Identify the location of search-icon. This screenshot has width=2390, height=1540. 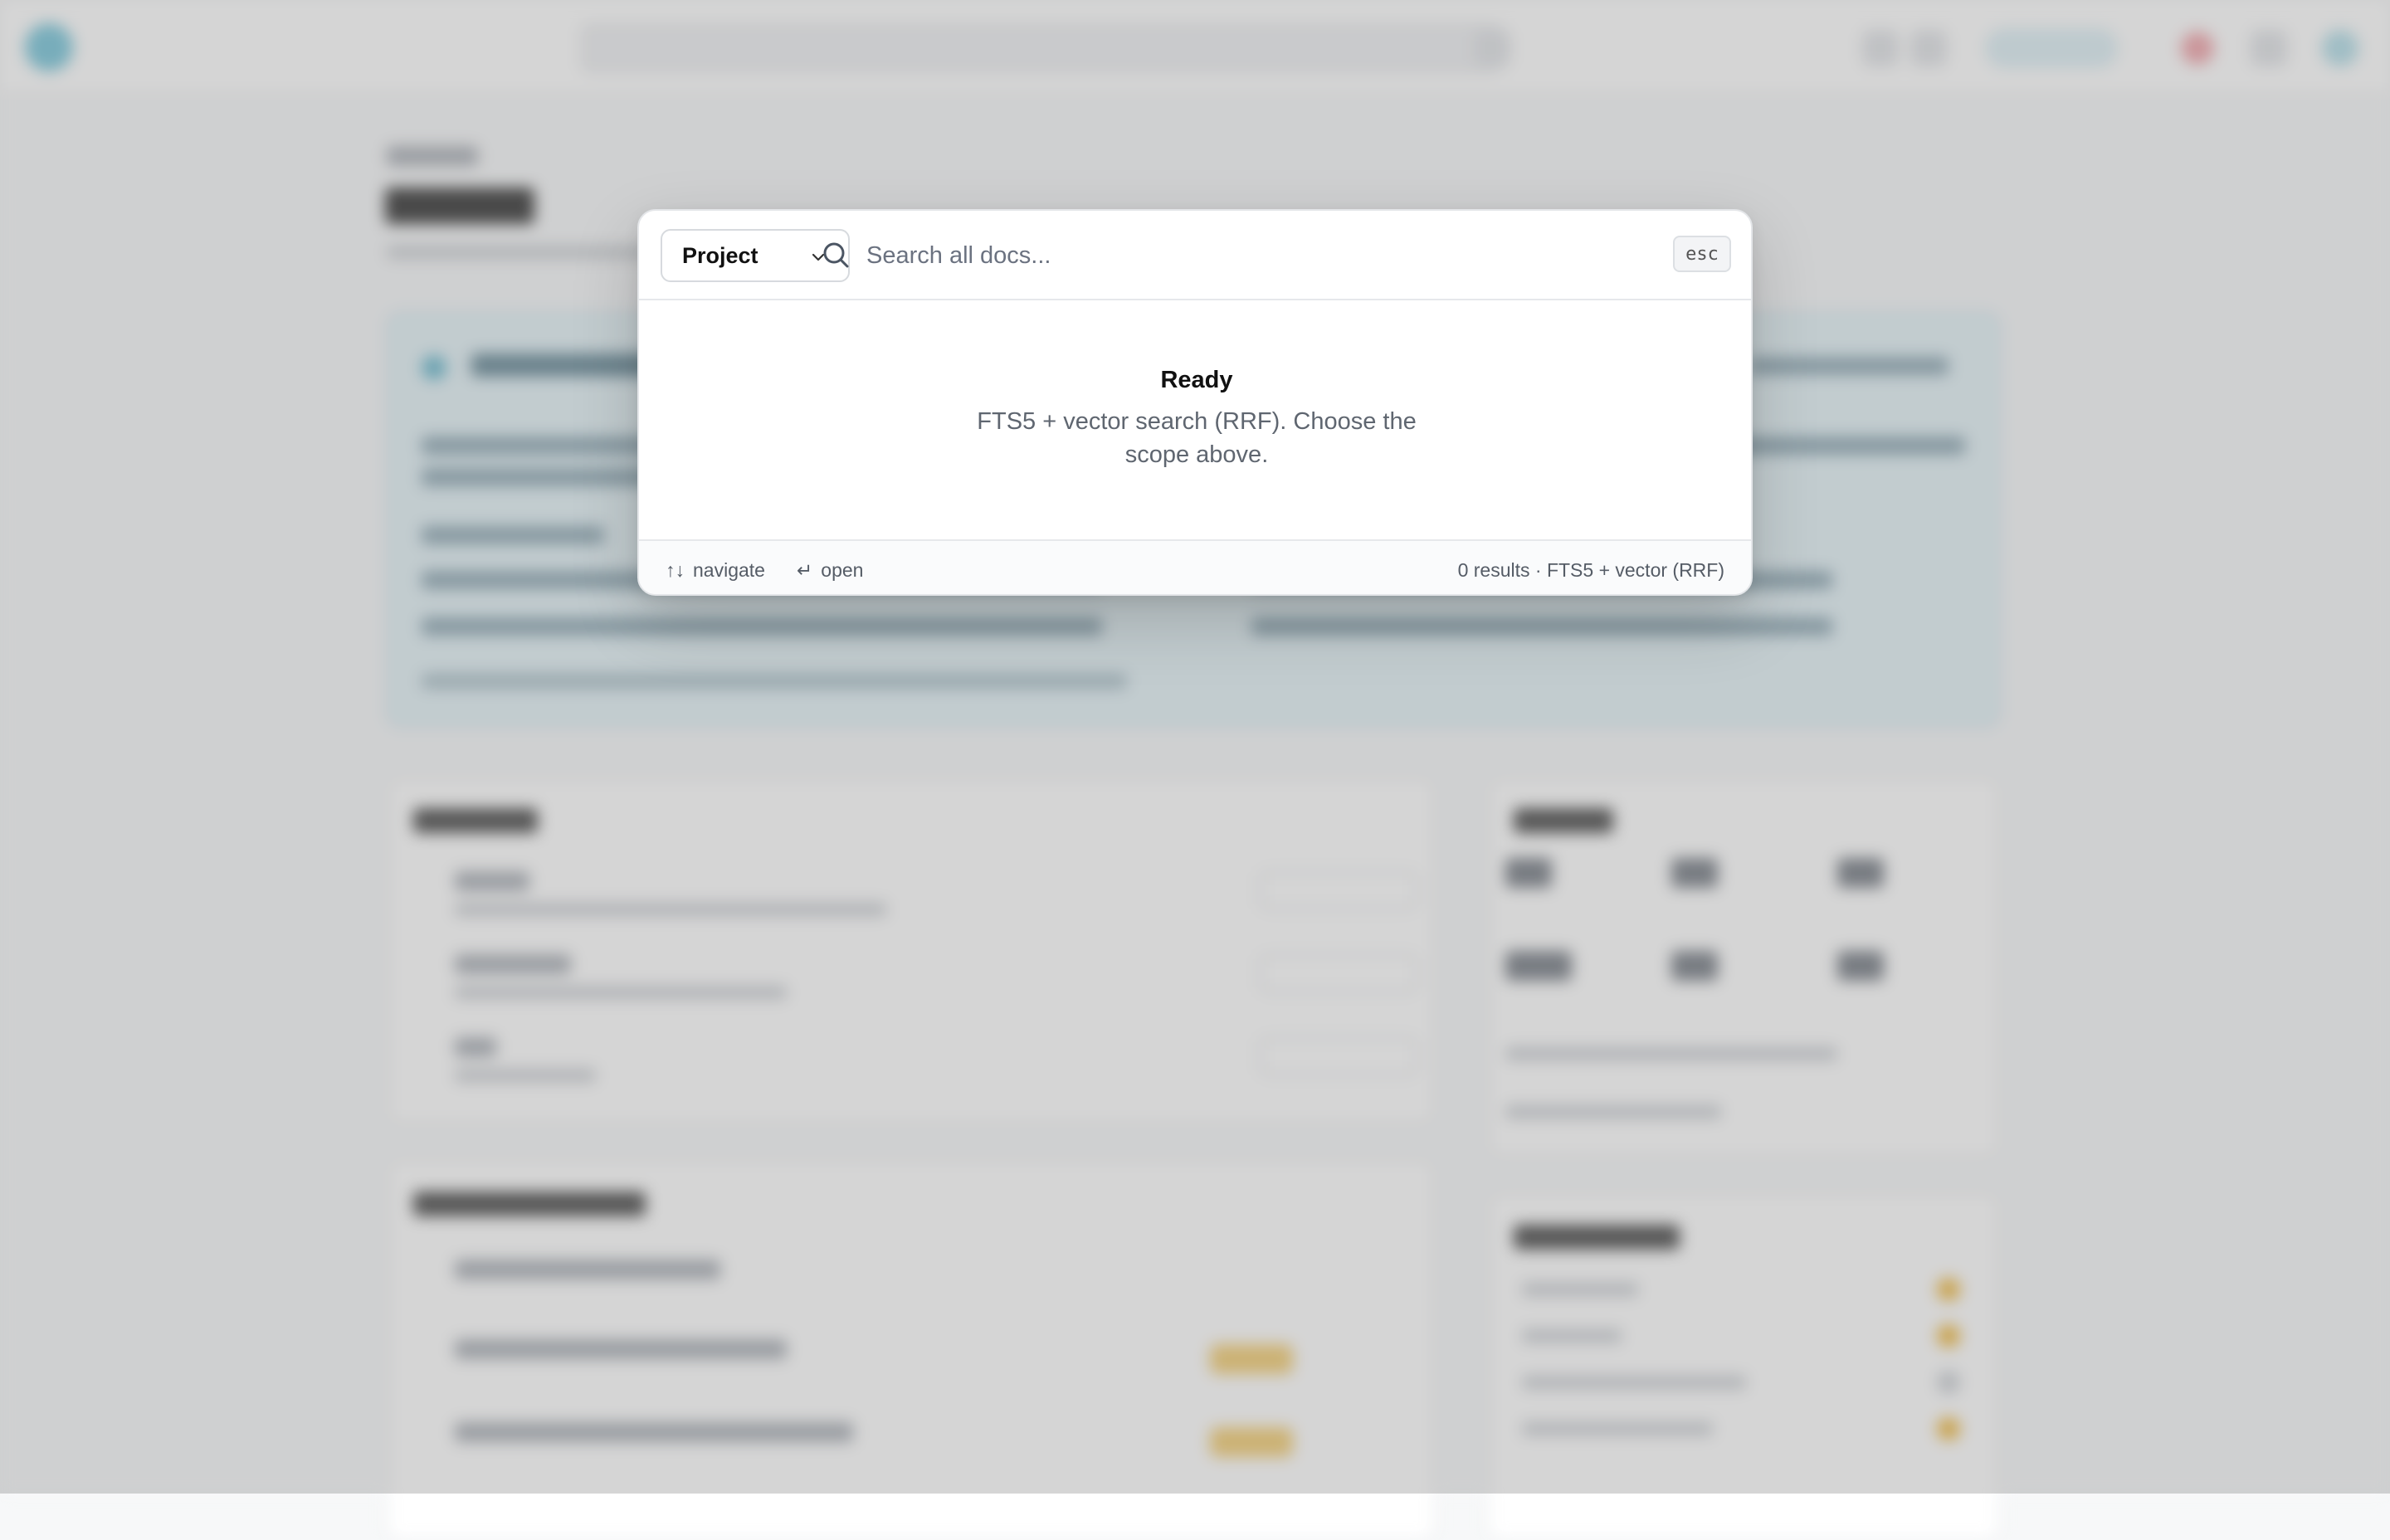
(836, 255).